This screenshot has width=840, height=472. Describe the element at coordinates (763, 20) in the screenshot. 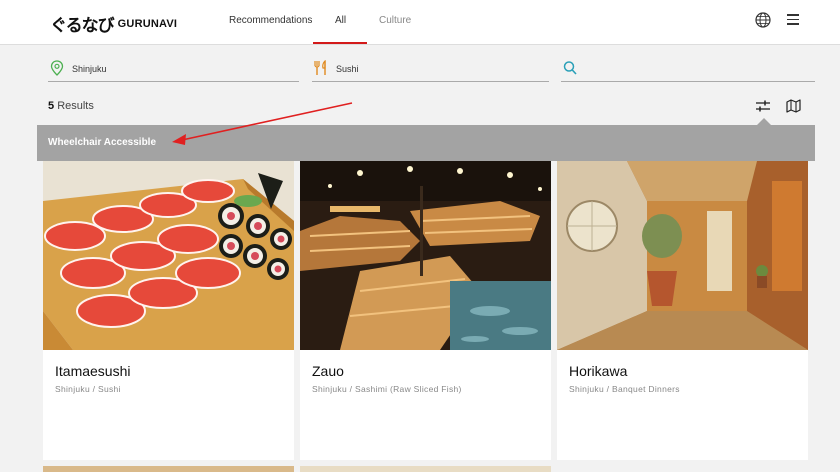

I see `globe-icon` at that location.